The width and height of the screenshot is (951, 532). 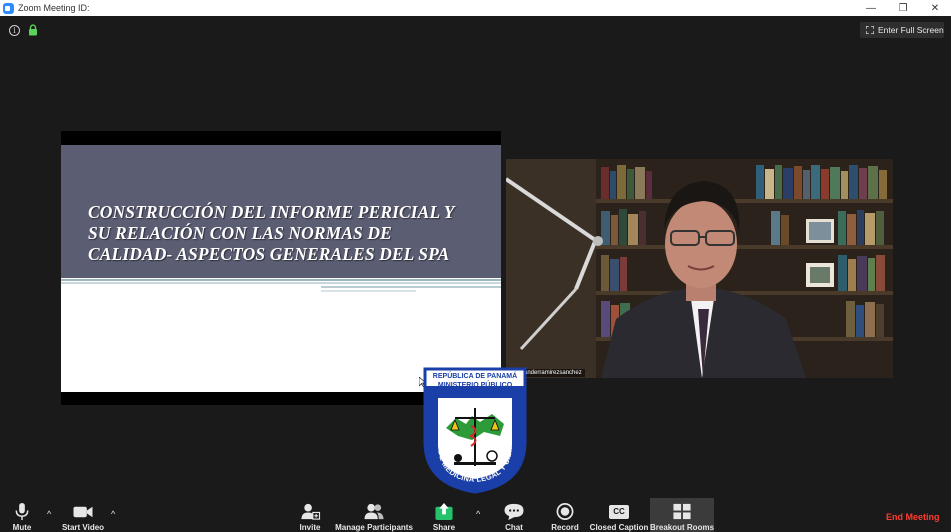 I want to click on audio-options-caret-icon: ^, so click(x=49, y=514).